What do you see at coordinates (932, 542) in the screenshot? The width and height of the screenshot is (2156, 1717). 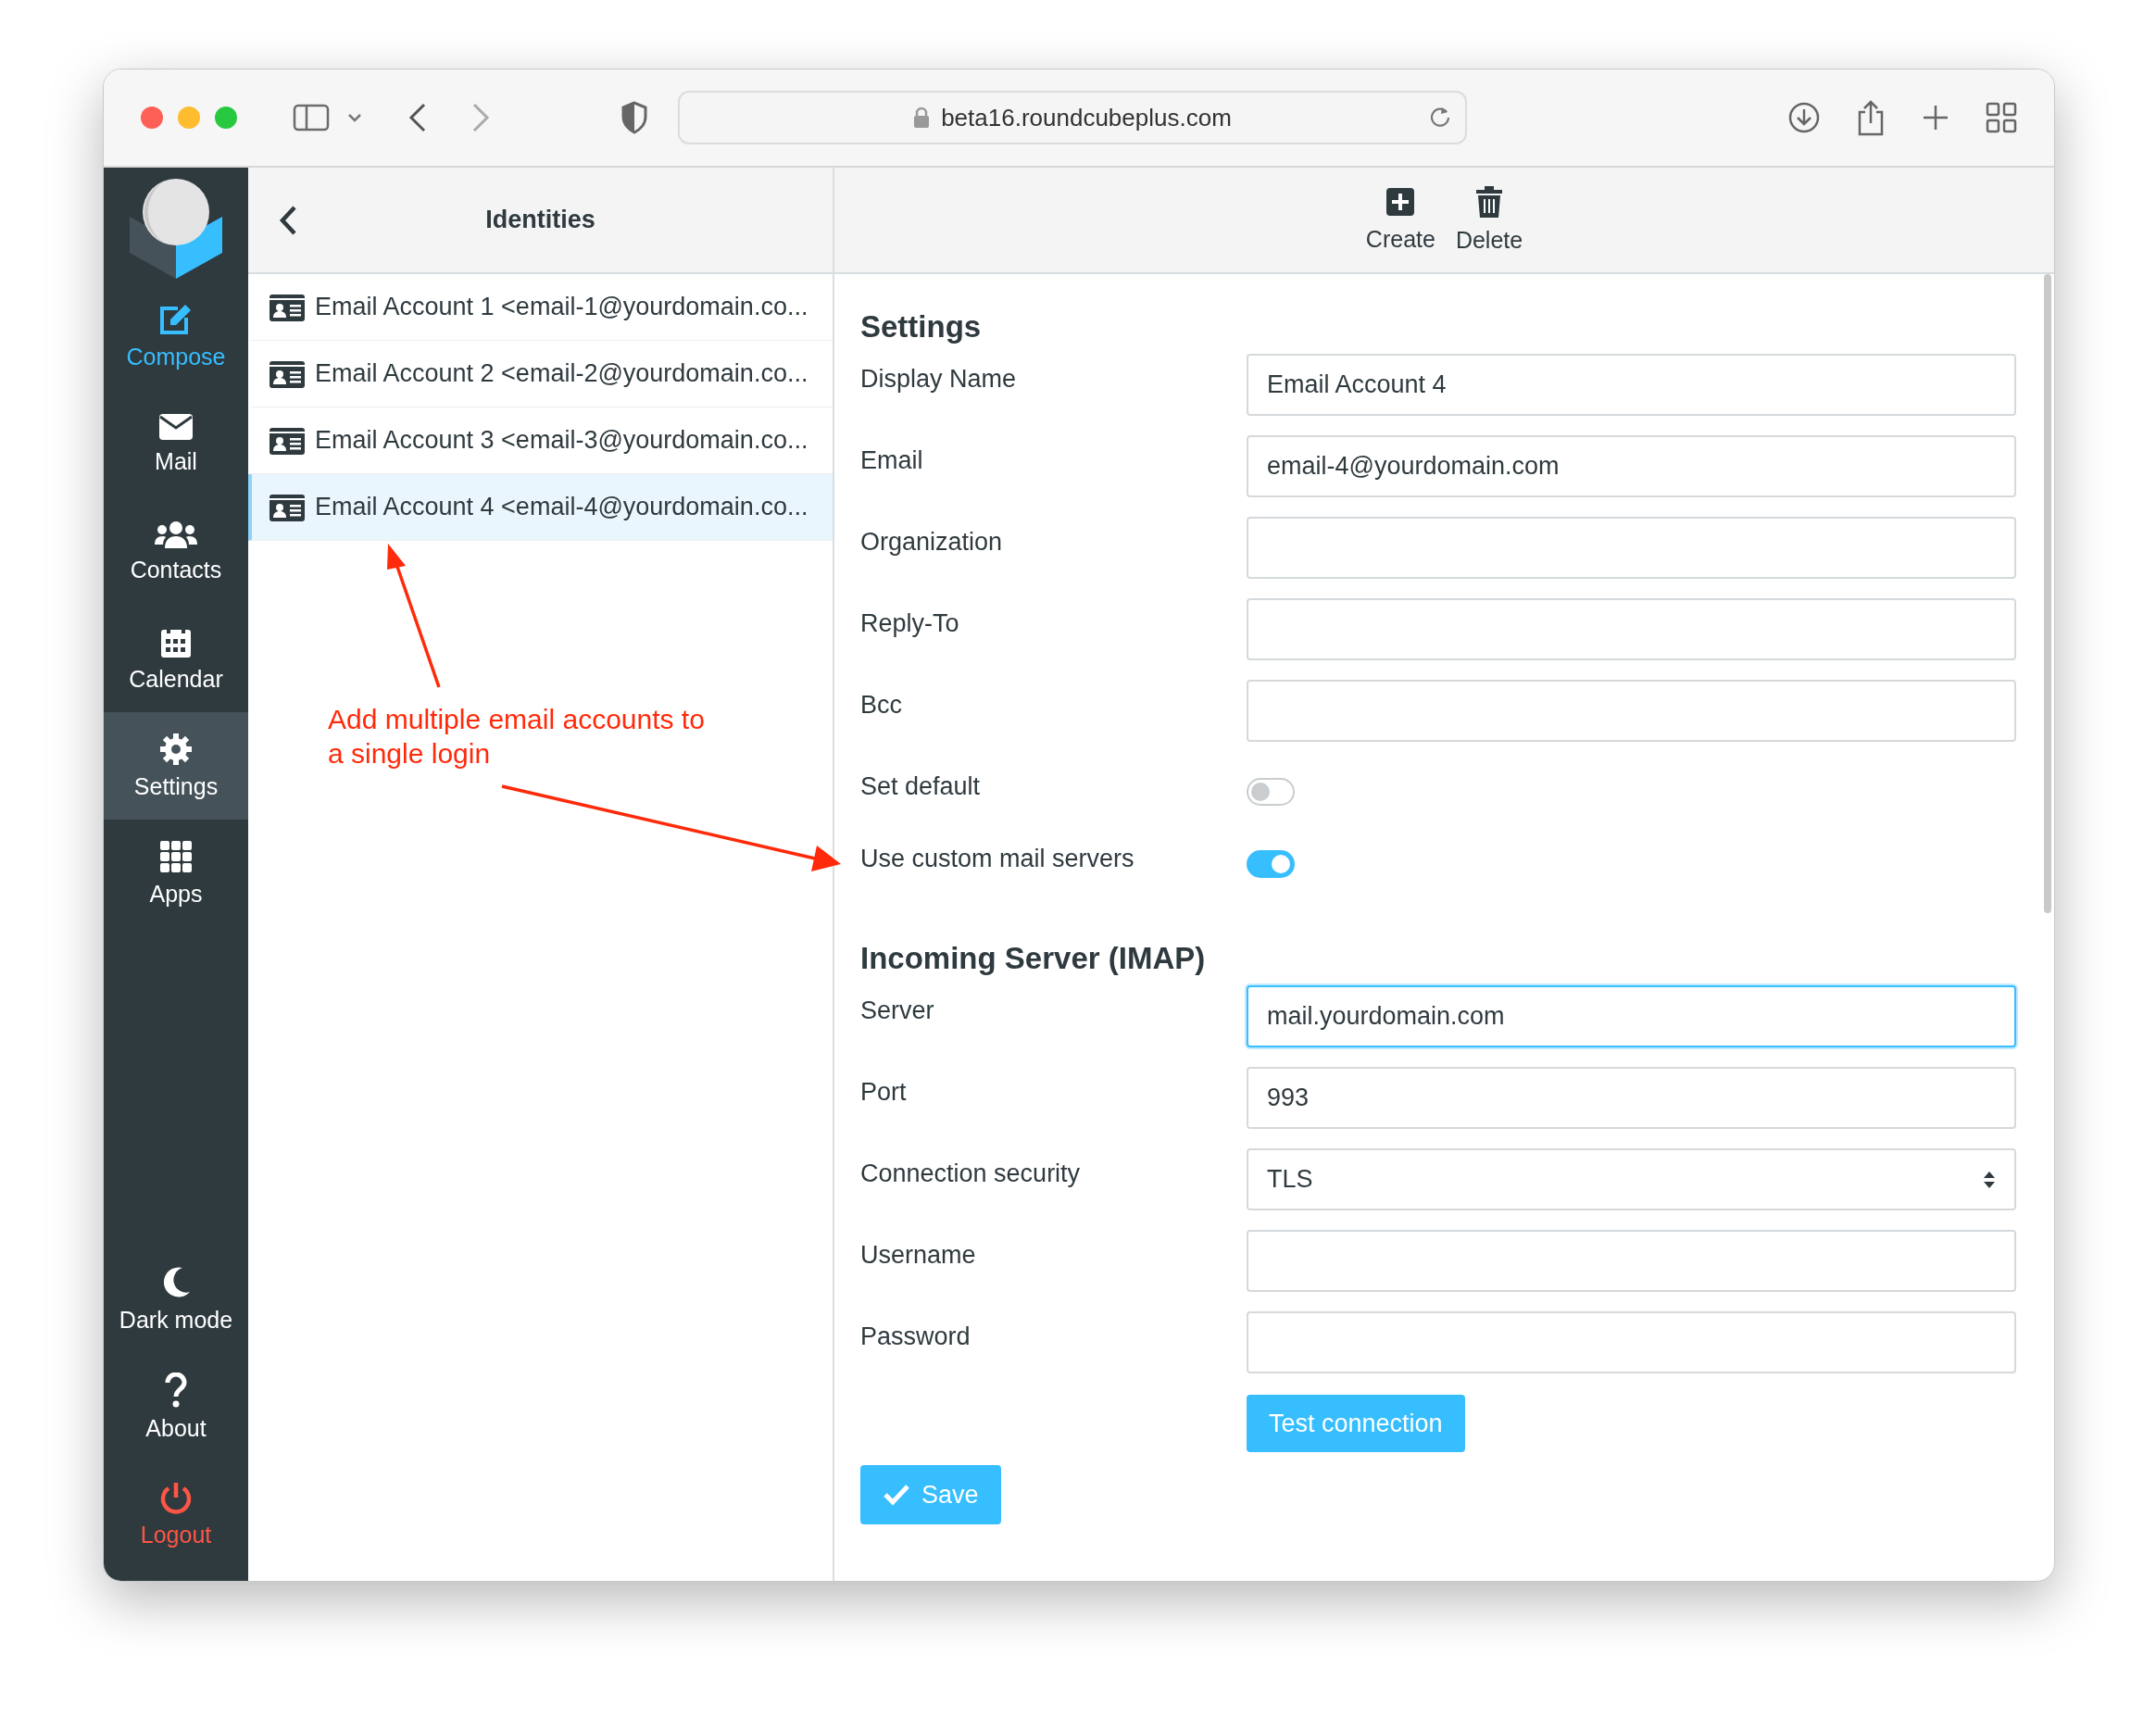 I see `field-label: Organization` at bounding box center [932, 542].